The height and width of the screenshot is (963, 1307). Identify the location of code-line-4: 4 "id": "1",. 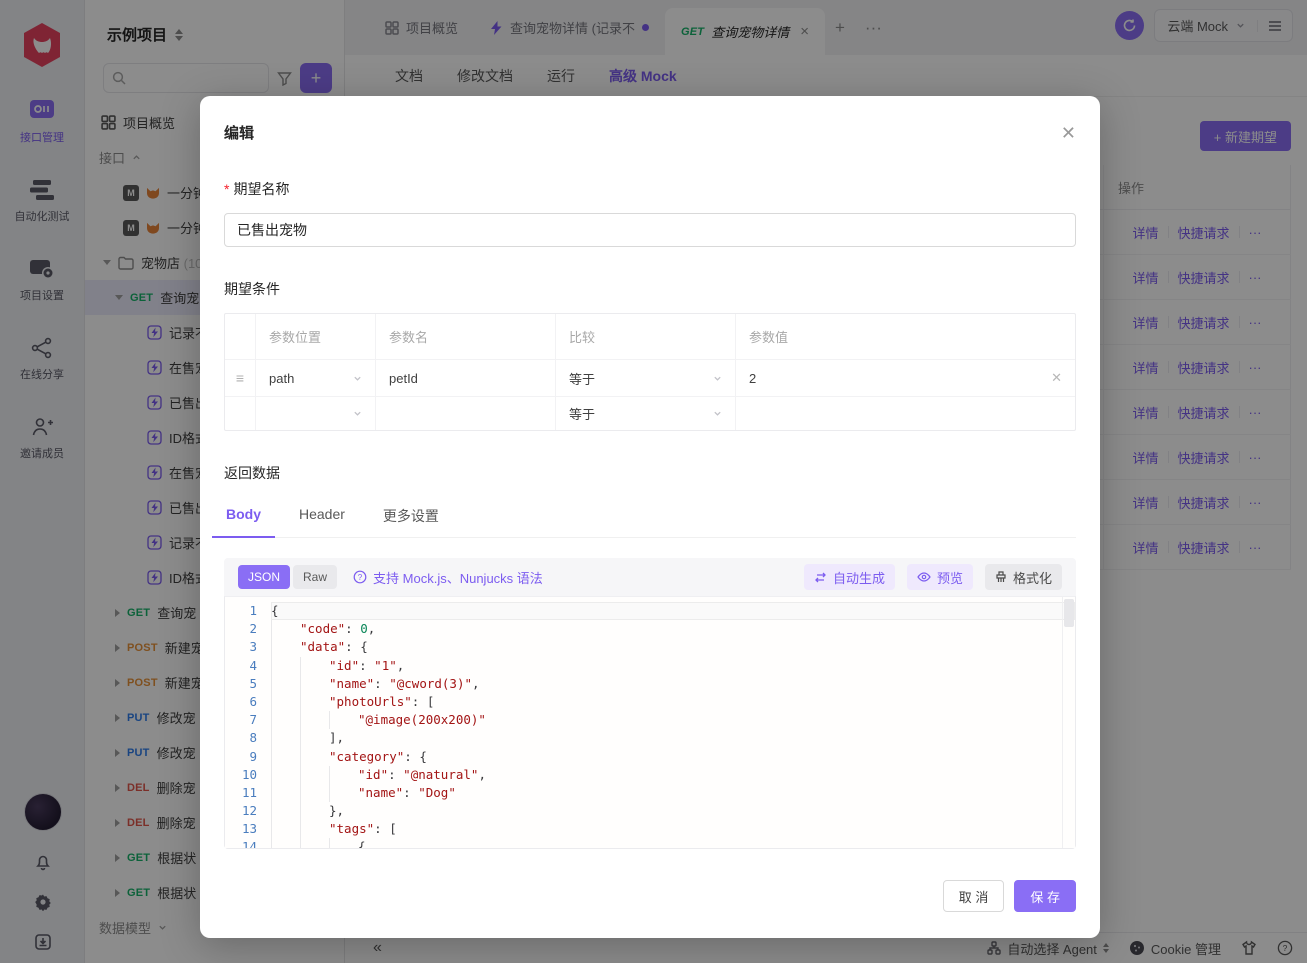
(650, 665).